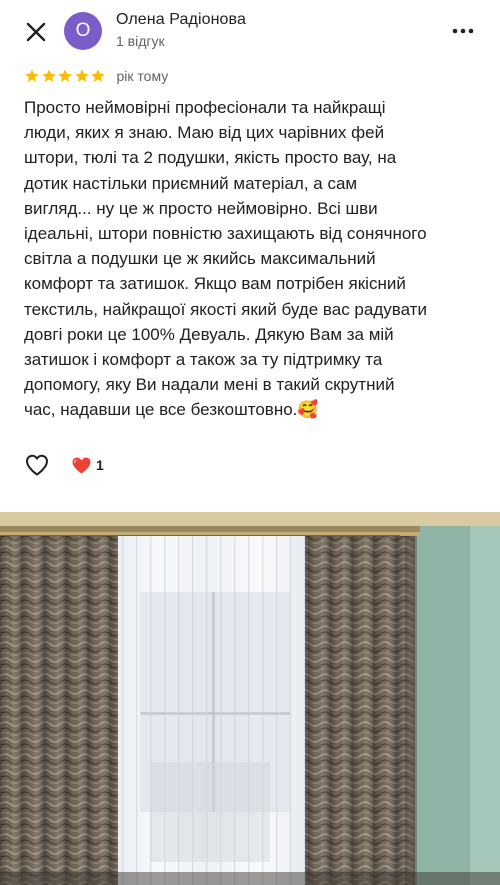 Image resolution: width=500 pixels, height=885 pixels. Describe the element at coordinates (250, 32) in the screenshot. I see `review-header: О Олена Радіонова 1 відгук` at that location.